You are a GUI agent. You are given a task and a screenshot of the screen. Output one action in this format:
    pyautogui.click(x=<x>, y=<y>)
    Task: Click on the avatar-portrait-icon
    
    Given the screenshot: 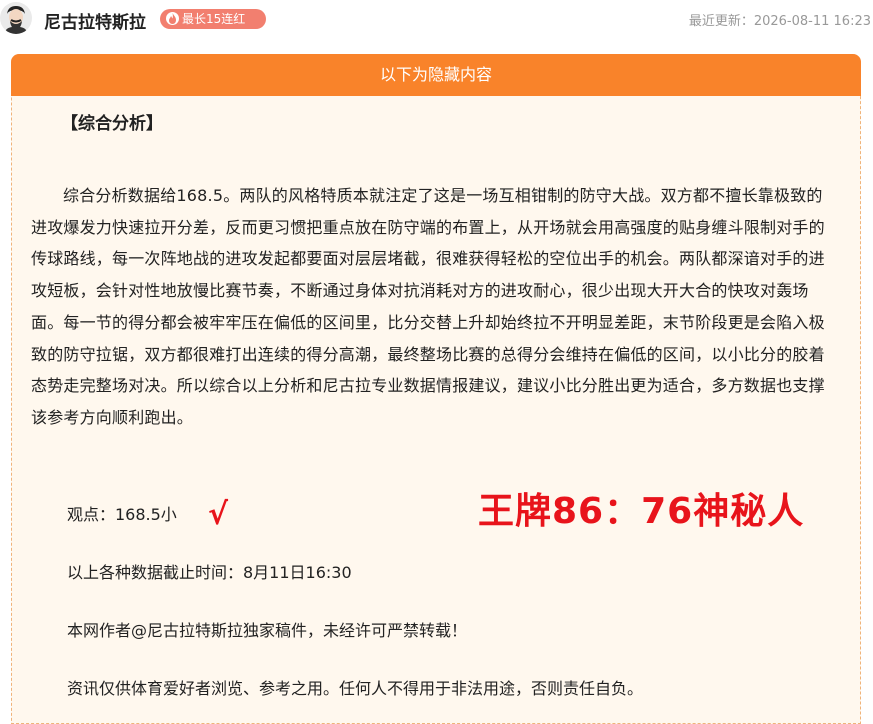 What is the action you would take?
    pyautogui.click(x=16, y=18)
    